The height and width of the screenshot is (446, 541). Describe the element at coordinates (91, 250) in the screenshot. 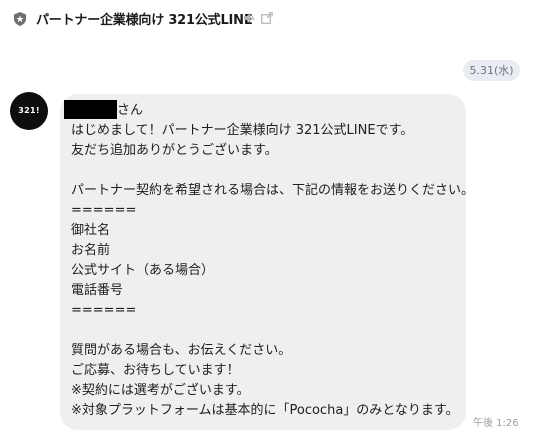

I see `message-line: お名前` at that location.